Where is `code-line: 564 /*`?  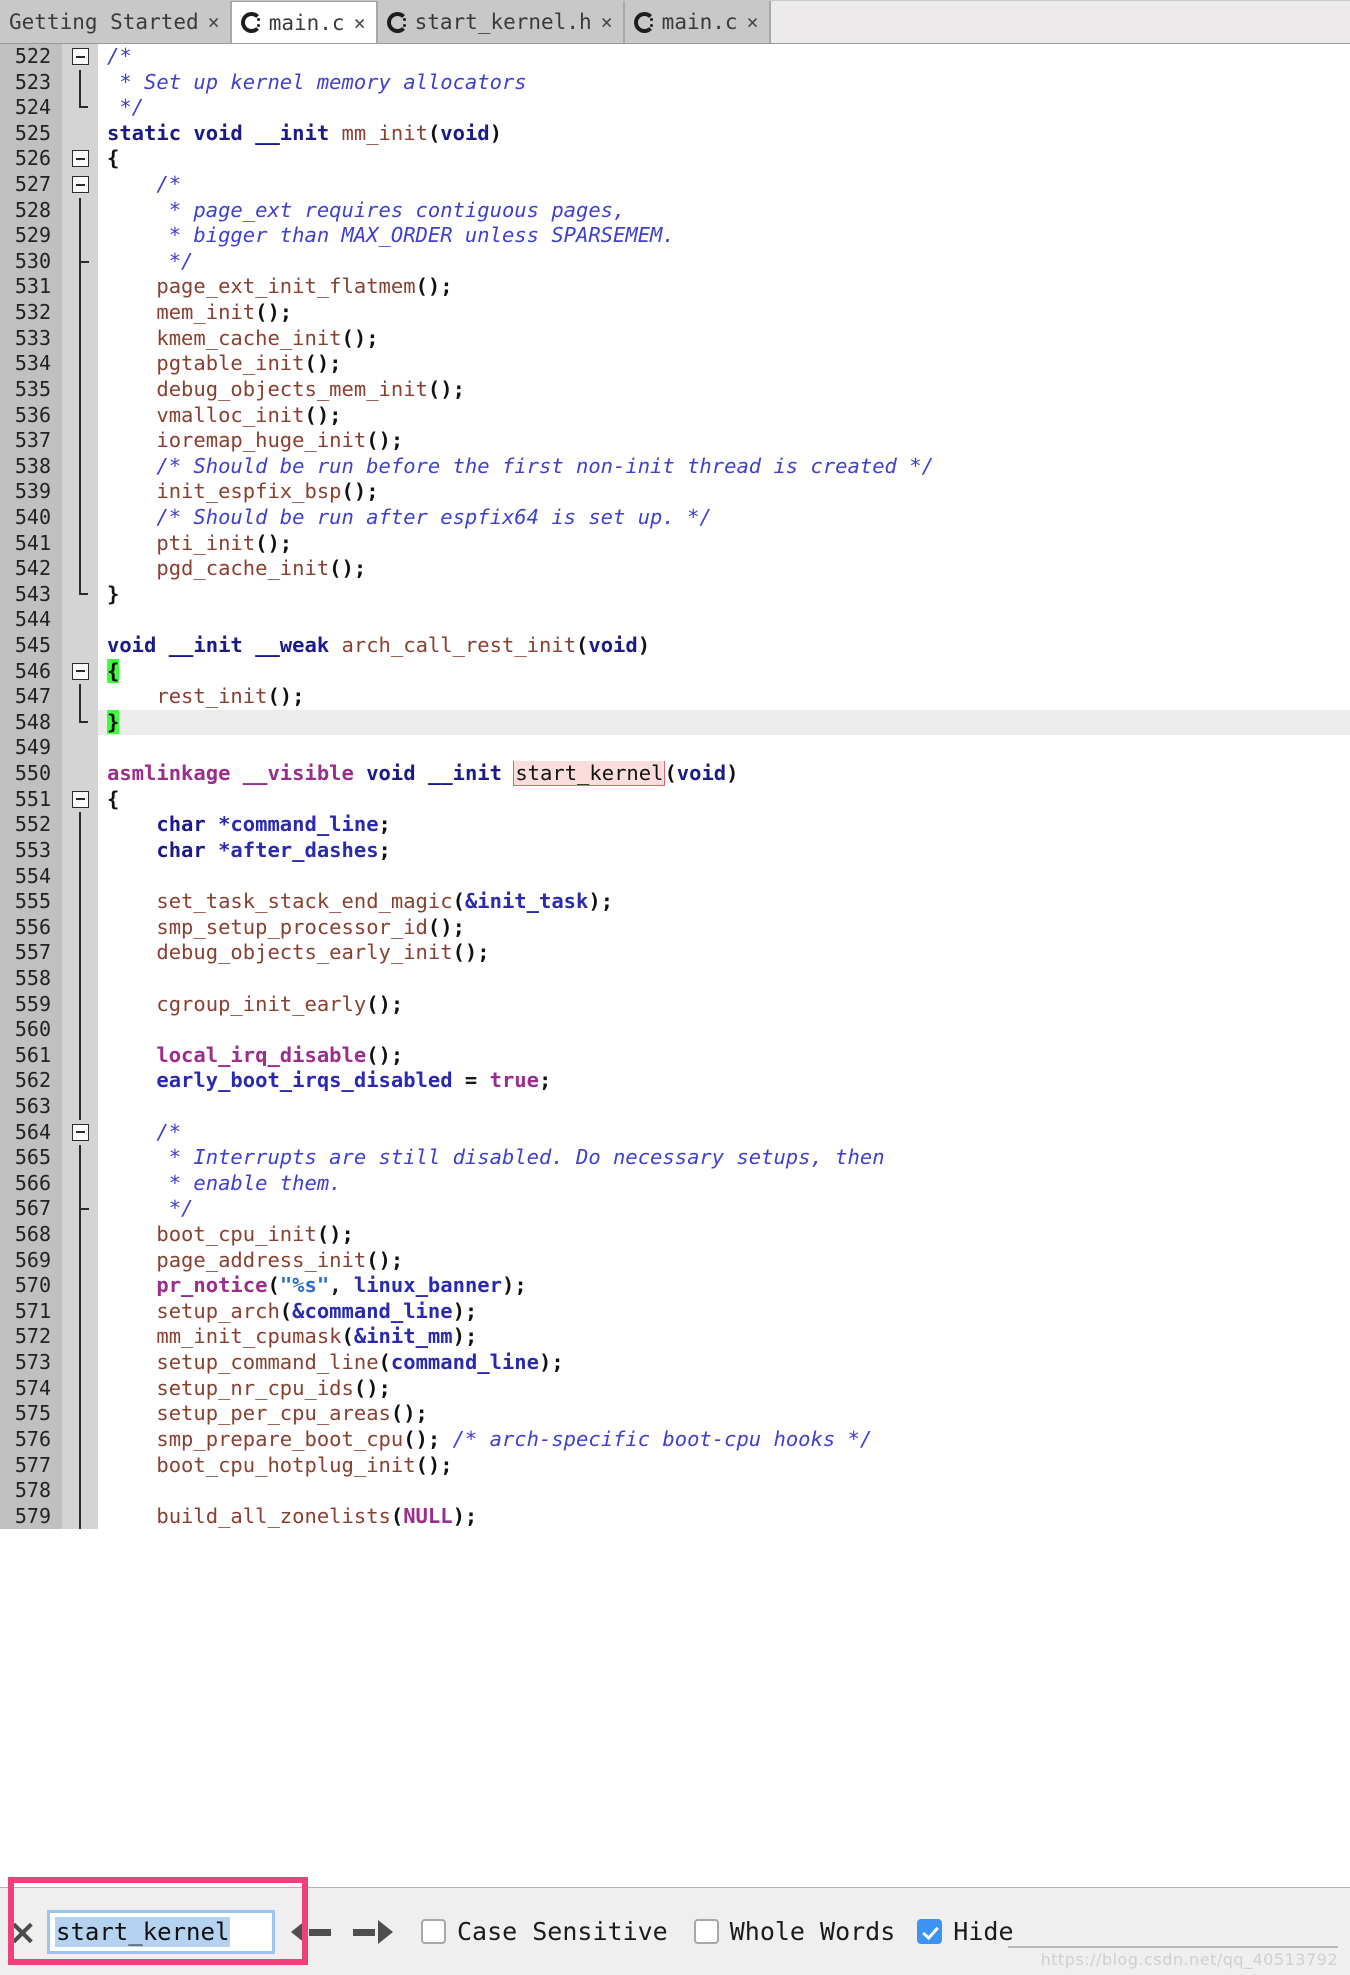 code-line: 564 /* is located at coordinates (675, 1132).